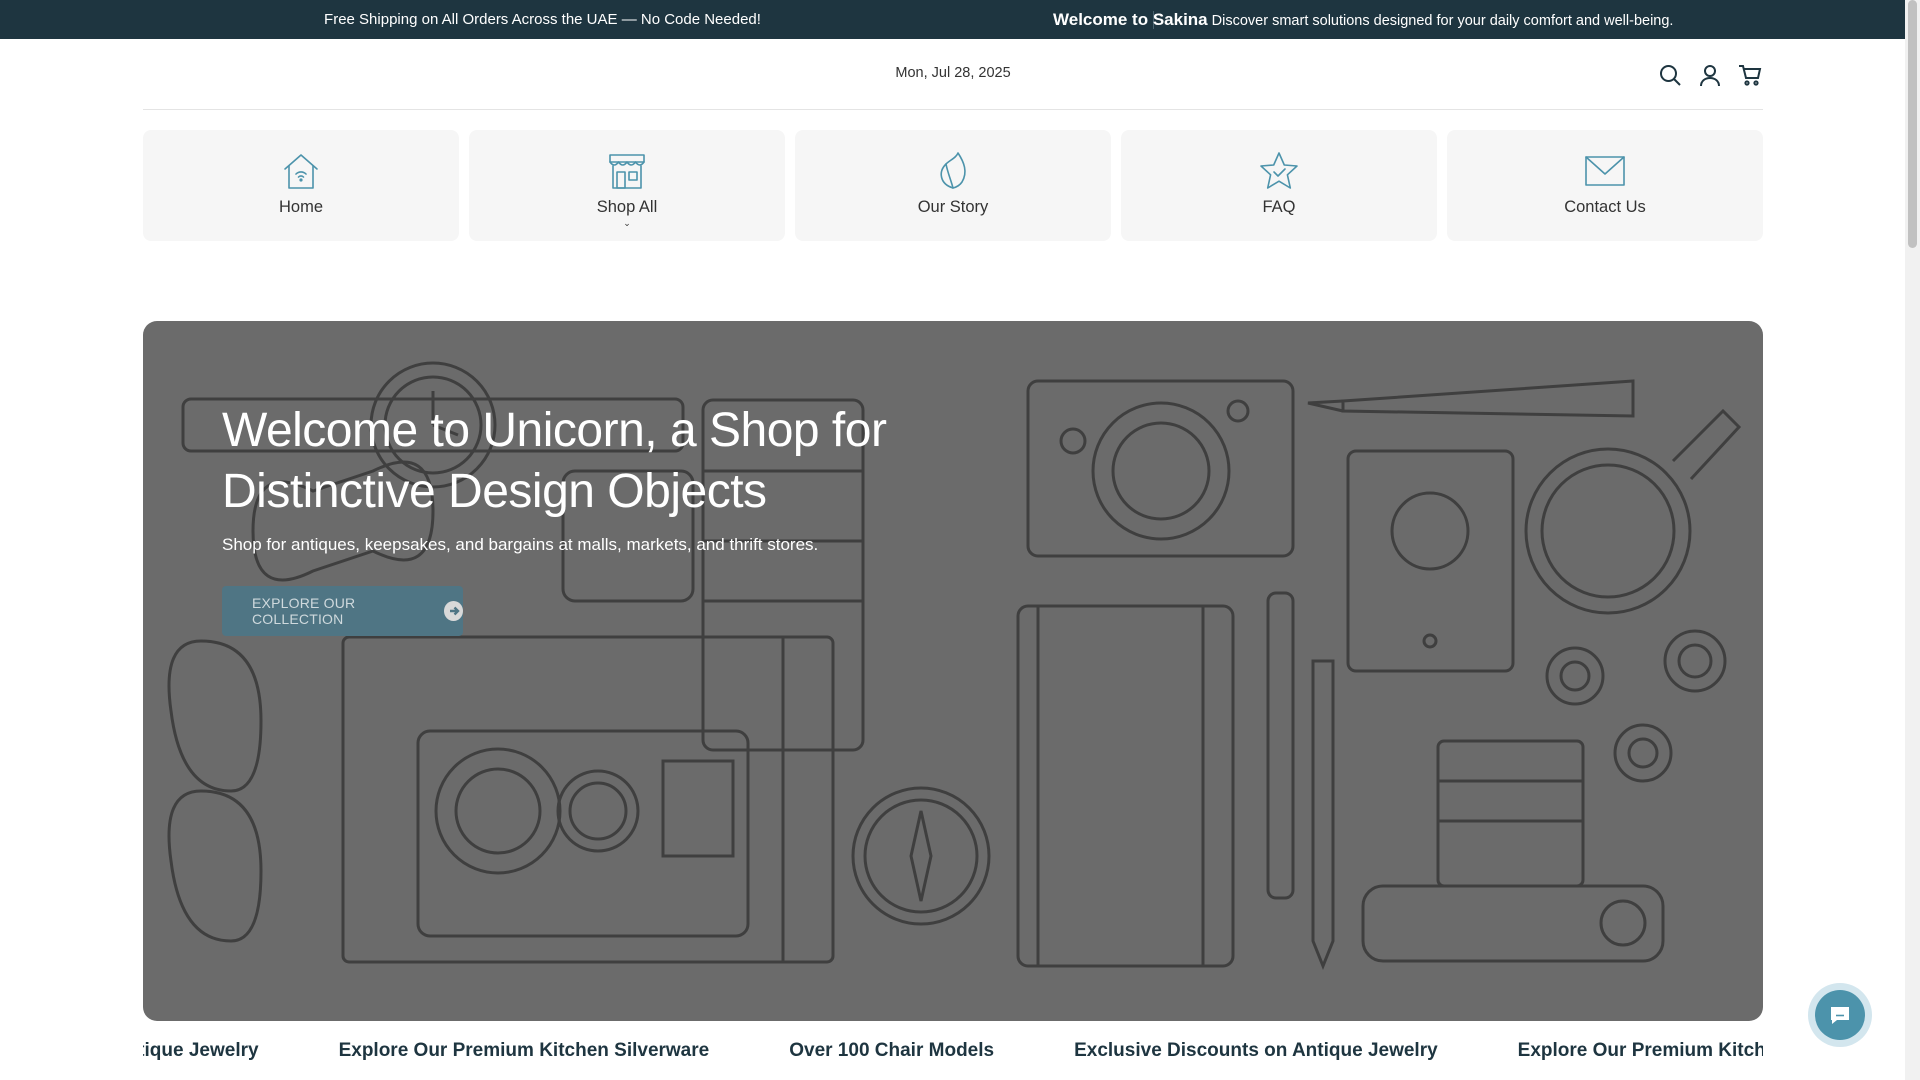 This screenshot has height=1080, width=1920. Describe the element at coordinates (892, 1050) in the screenshot. I see `marquee-item: Over 100 Chair Models` at that location.